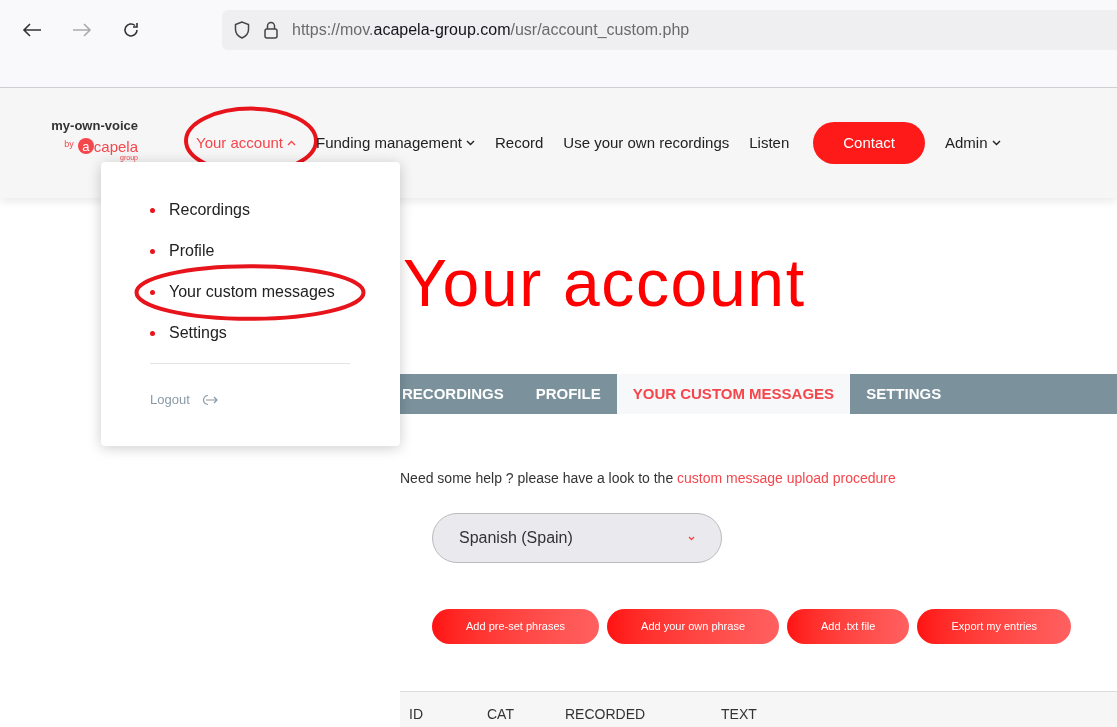 This screenshot has height=727, width=1117. I want to click on shield-icon, so click(242, 30).